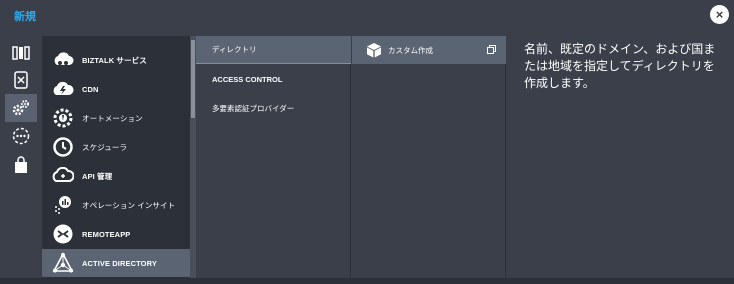 This screenshot has height=284, width=734. Describe the element at coordinates (620, 66) in the screenshot. I see `description-text: 名前、既定のドメイン、および国または地域を指定してディレクトリを作成します。` at that location.